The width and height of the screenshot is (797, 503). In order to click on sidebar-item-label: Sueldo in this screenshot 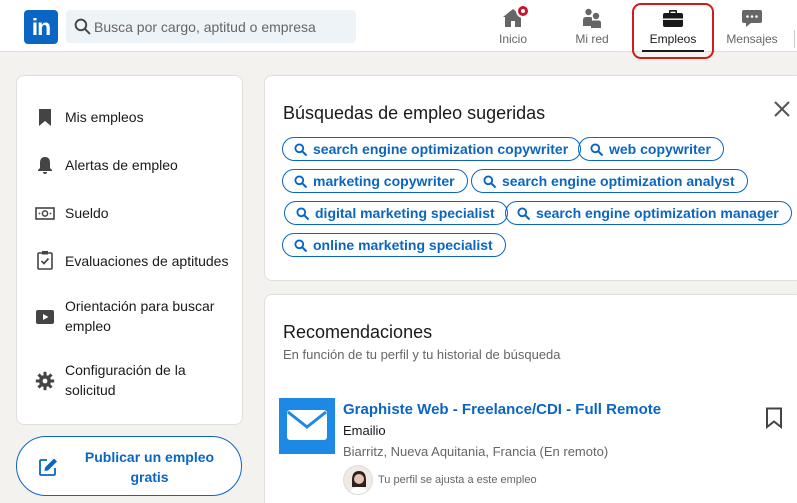, I will do `click(87, 213)`.